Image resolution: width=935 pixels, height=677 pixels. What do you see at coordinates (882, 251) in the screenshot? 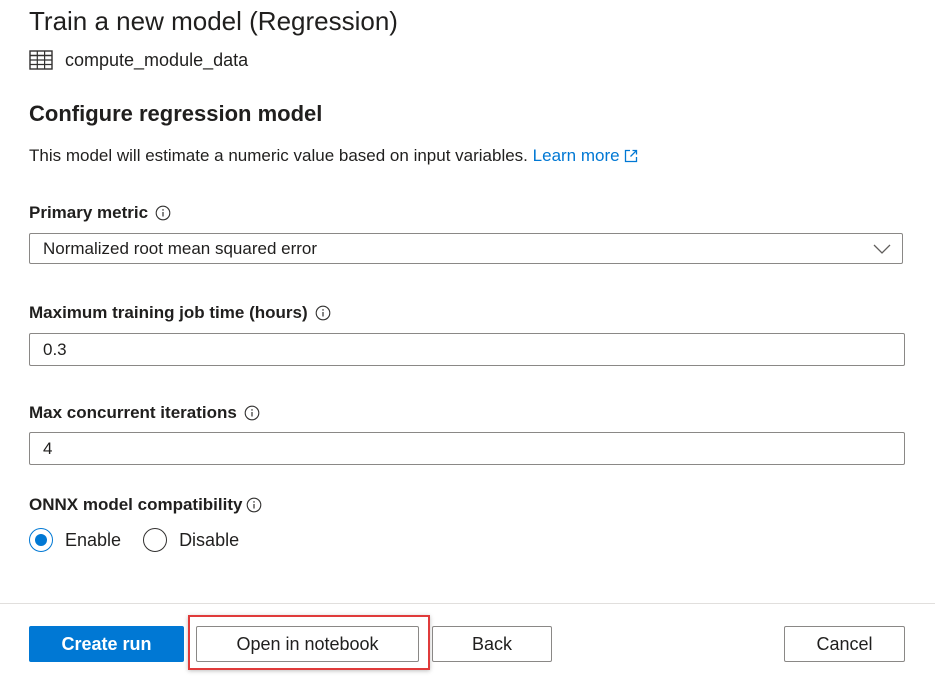
I see `chevron-down-icon` at bounding box center [882, 251].